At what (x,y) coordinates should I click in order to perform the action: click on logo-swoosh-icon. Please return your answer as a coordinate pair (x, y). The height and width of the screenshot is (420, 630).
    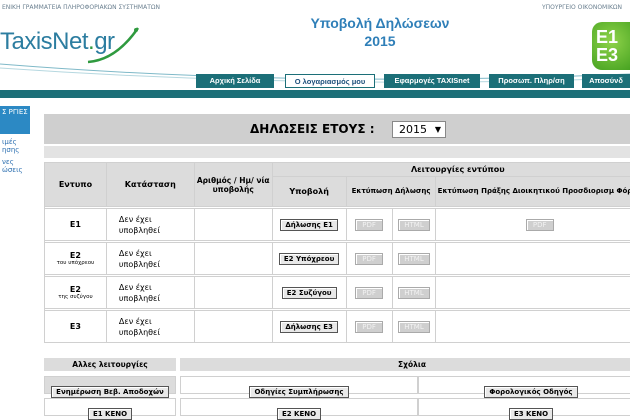
    Looking at the image, I should click on (113, 45).